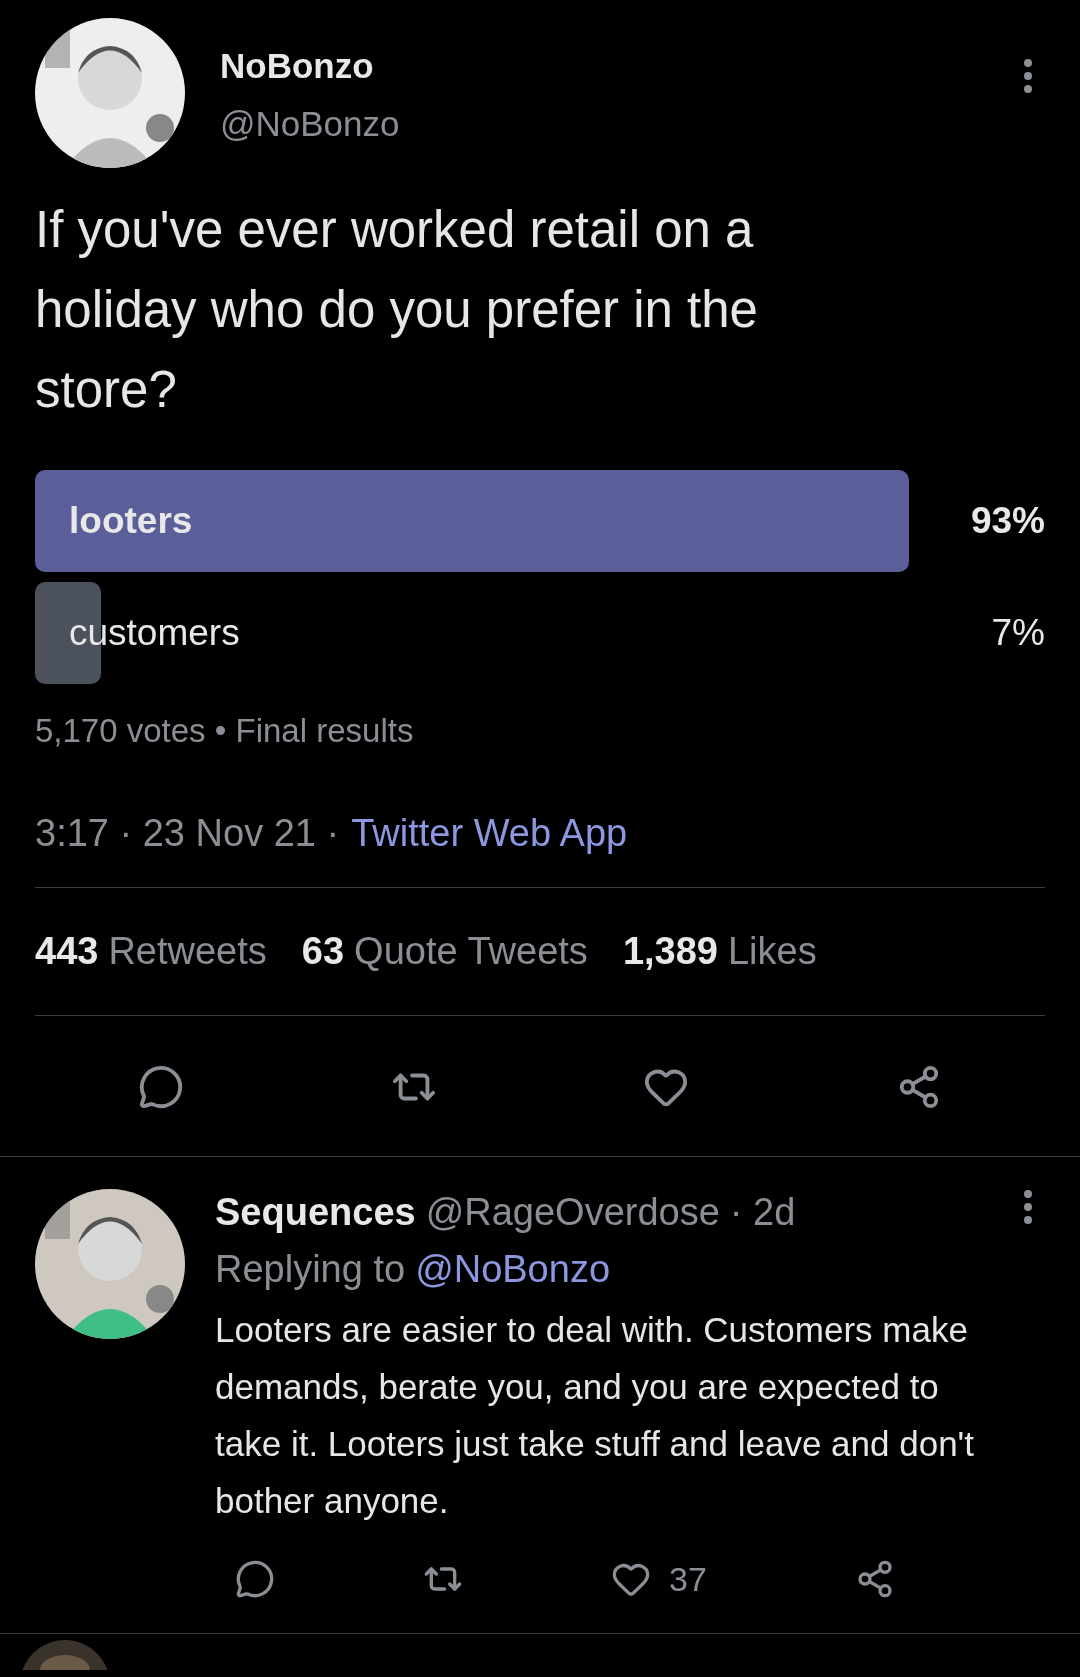  What do you see at coordinates (670, 951) in the screenshot?
I see `stat-count: 1,389` at bounding box center [670, 951].